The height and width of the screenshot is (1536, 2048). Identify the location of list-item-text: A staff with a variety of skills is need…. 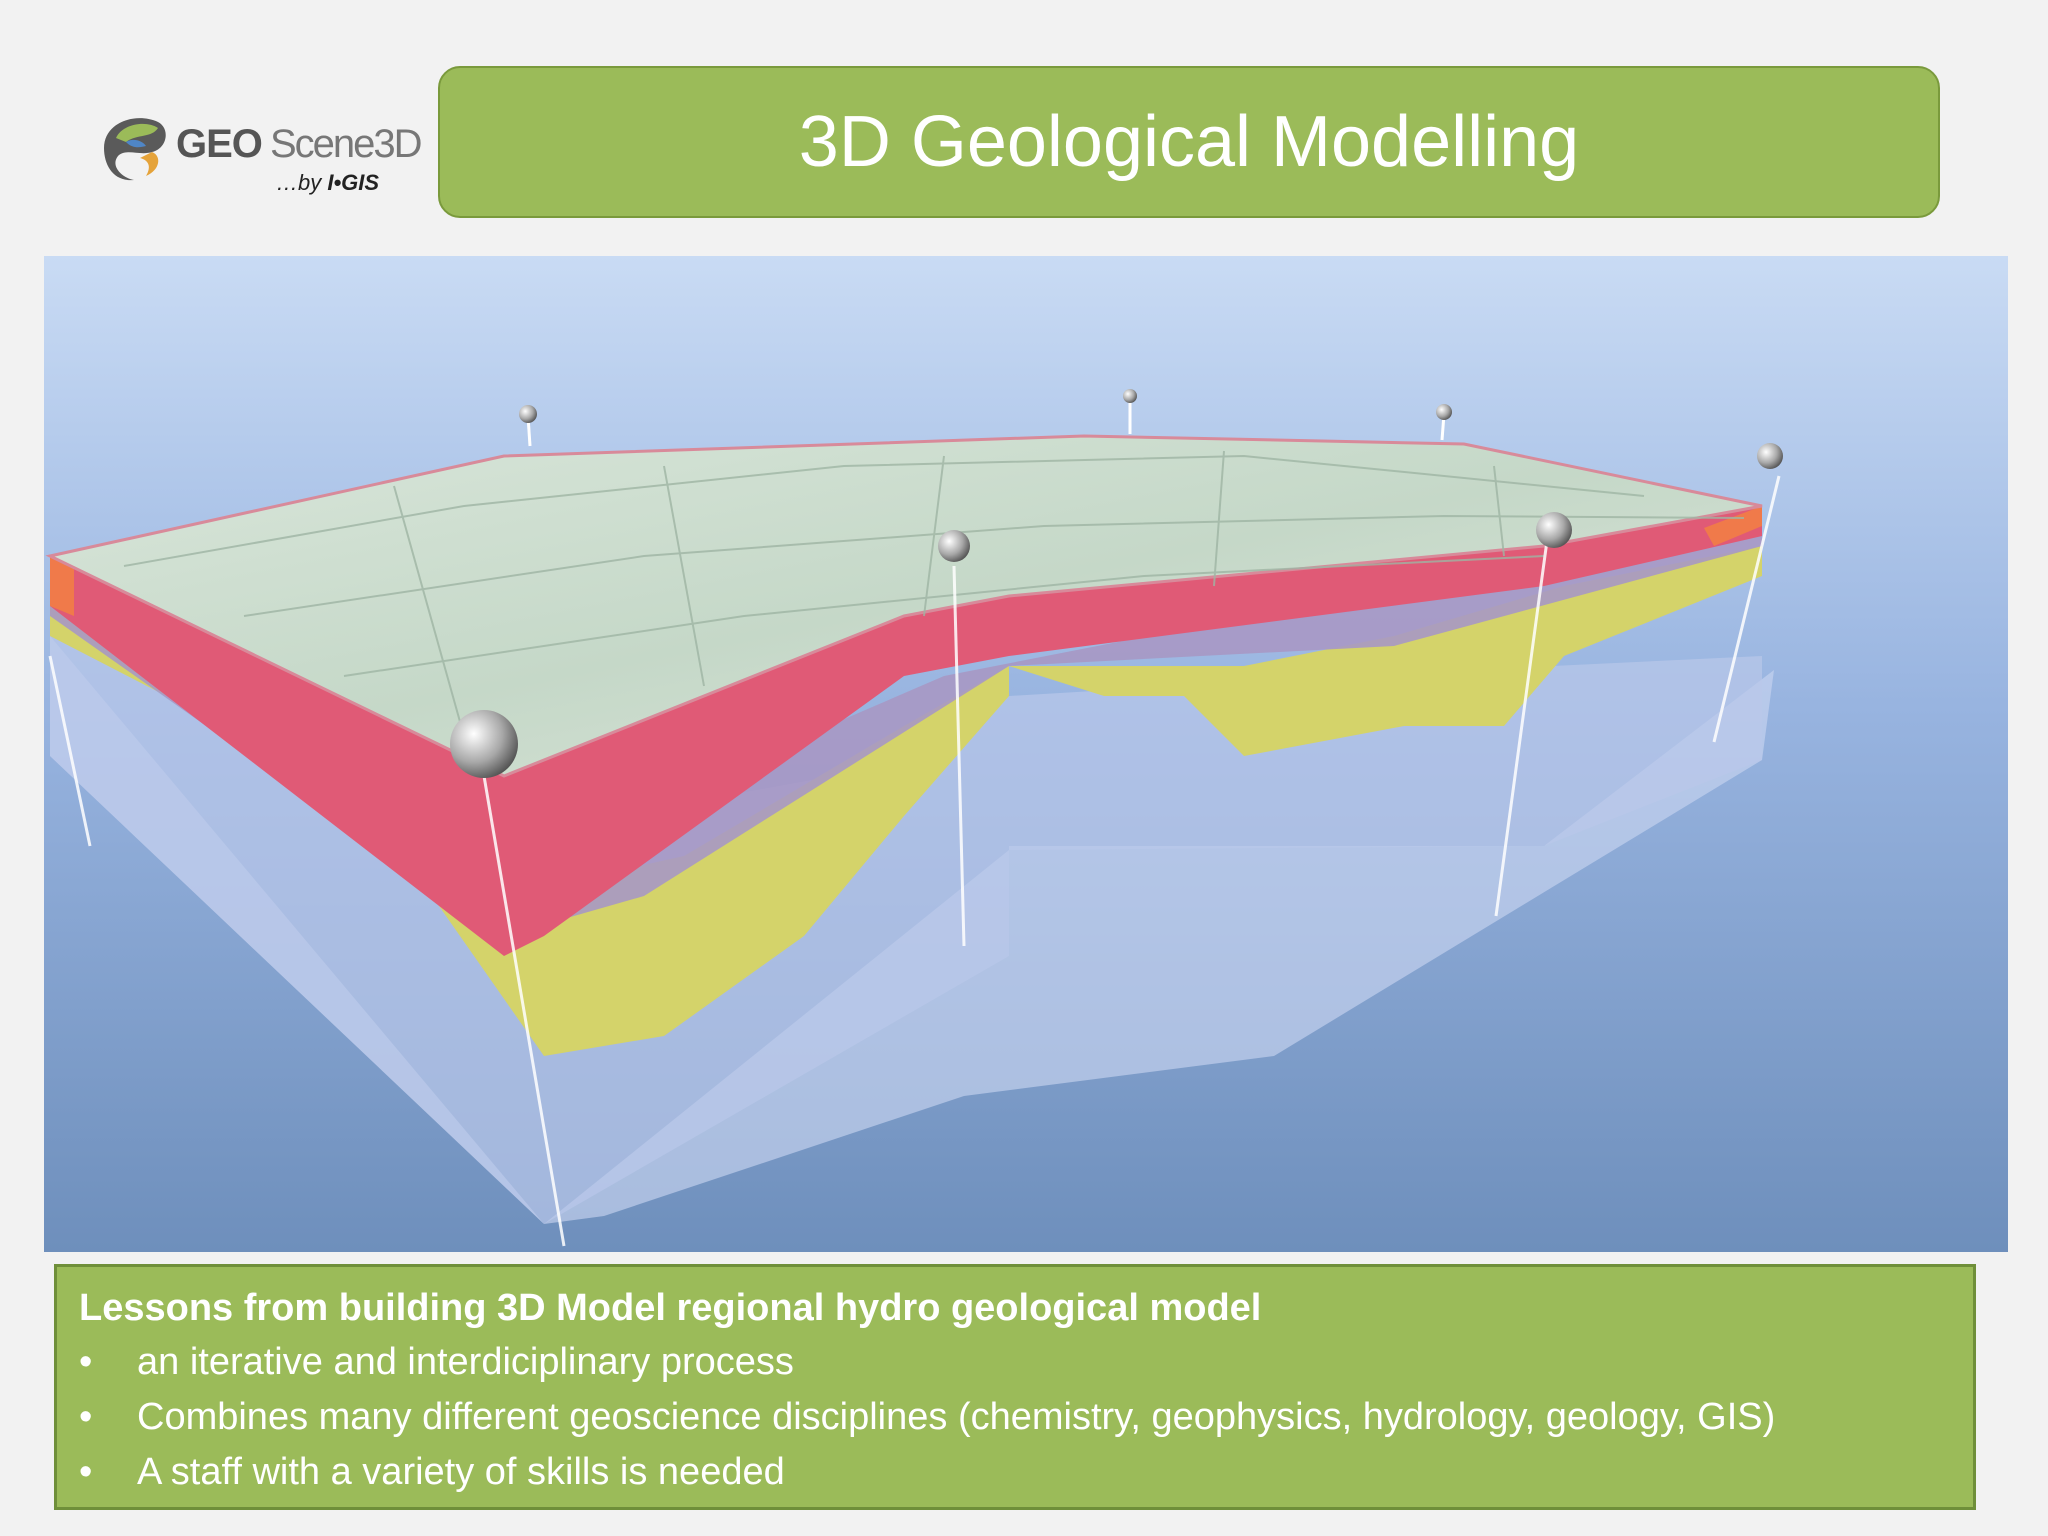
(461, 1472).